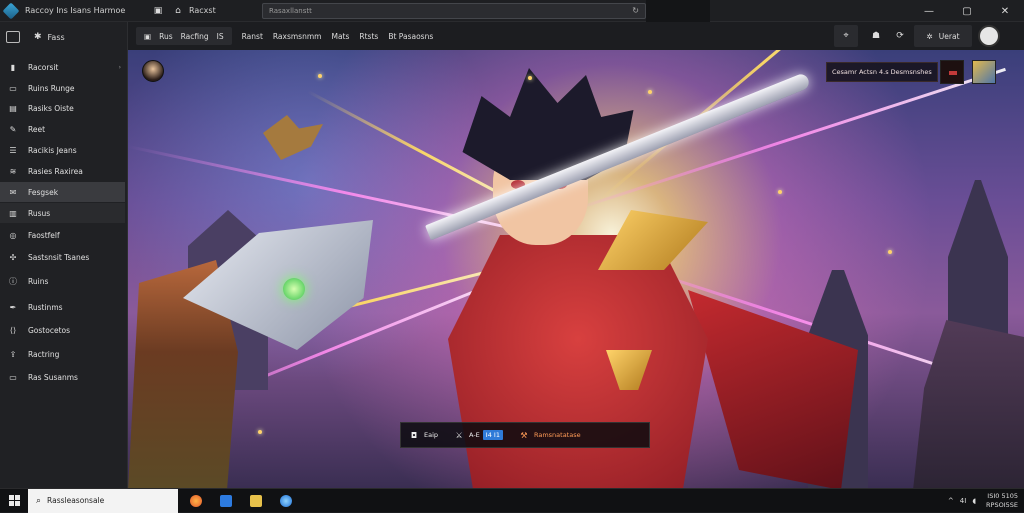 This screenshot has width=1024, height=513. I want to click on sidebar-item: ⟨⟩ Gostocetos, so click(62, 330).